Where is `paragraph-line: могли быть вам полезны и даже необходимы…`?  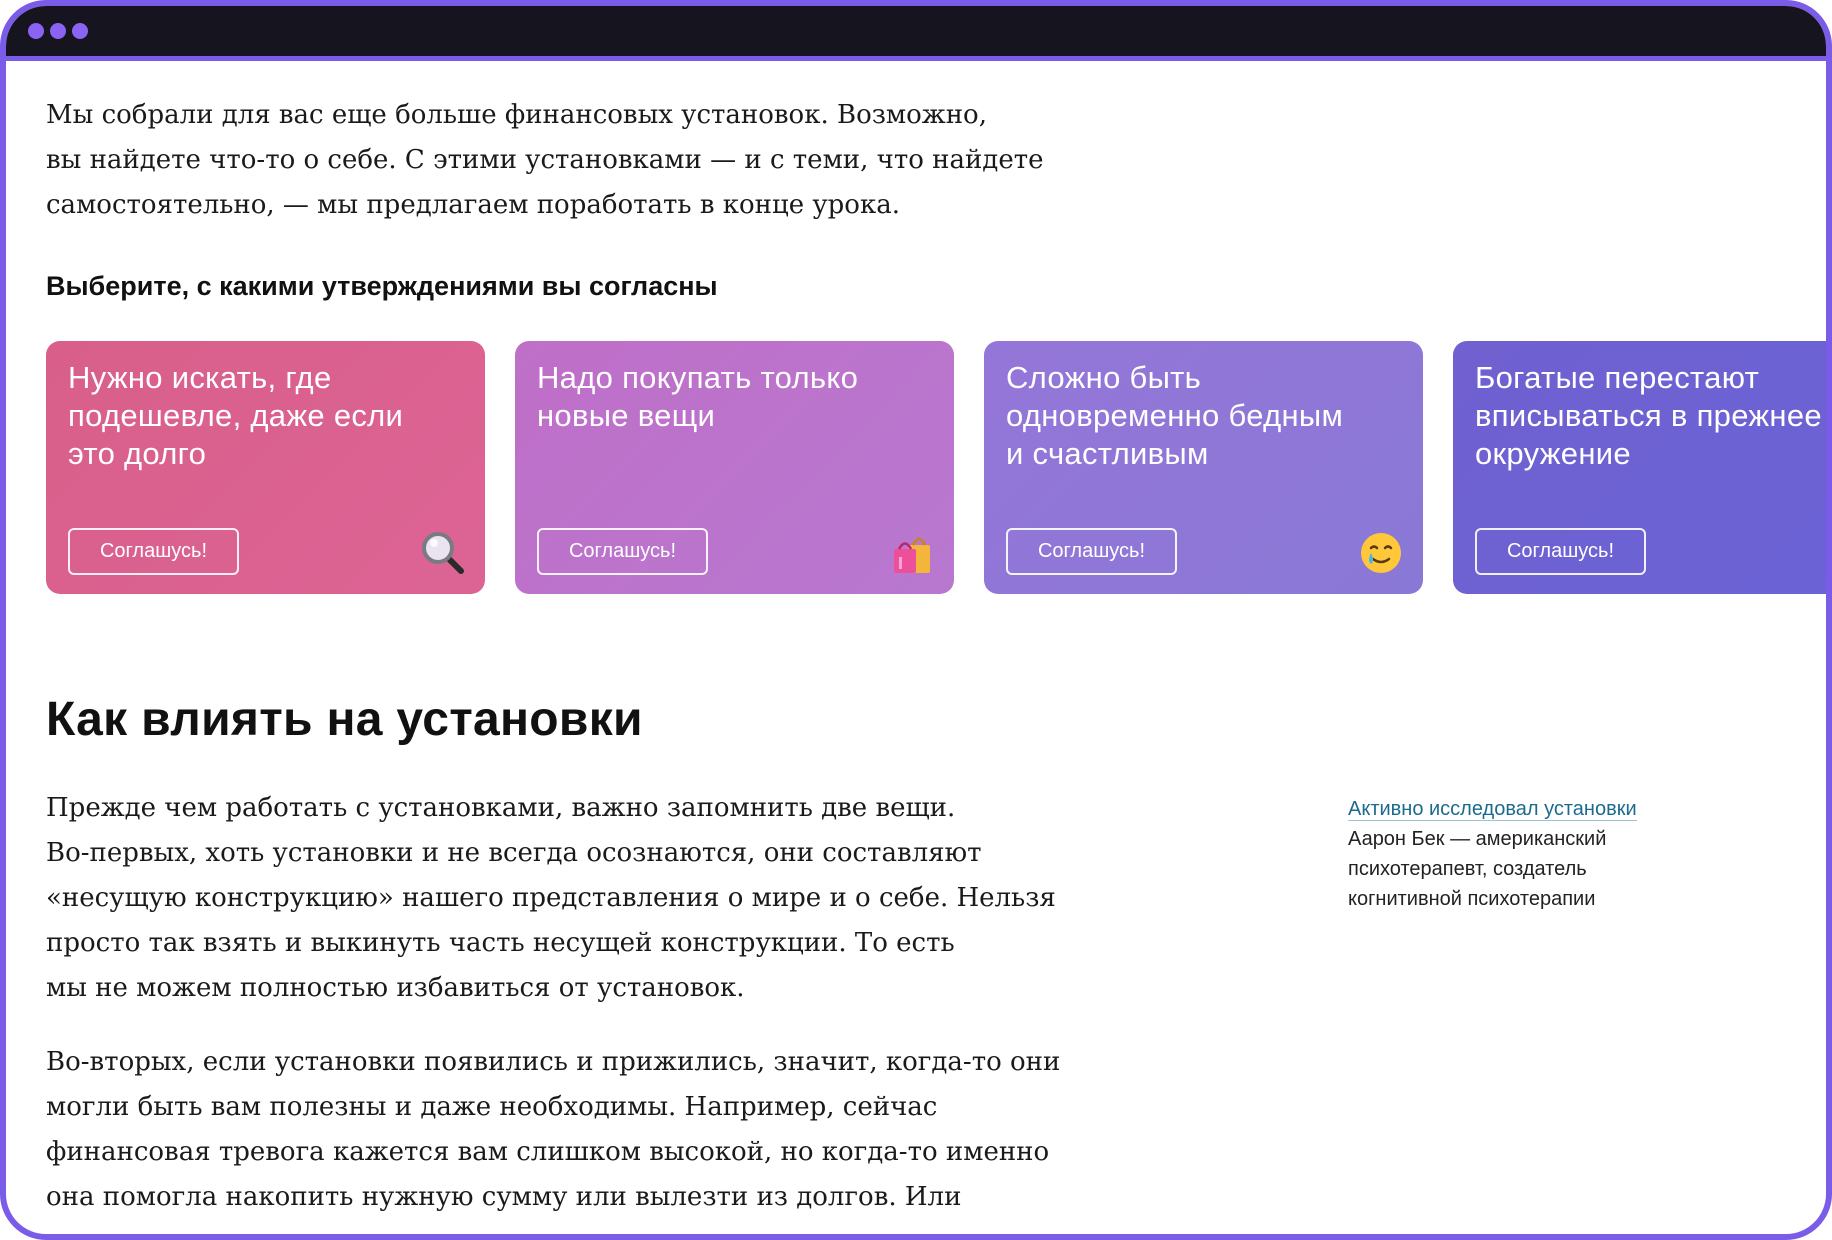 paragraph-line: могли быть вам полезны и даже необходимы… is located at coordinates (492, 1107).